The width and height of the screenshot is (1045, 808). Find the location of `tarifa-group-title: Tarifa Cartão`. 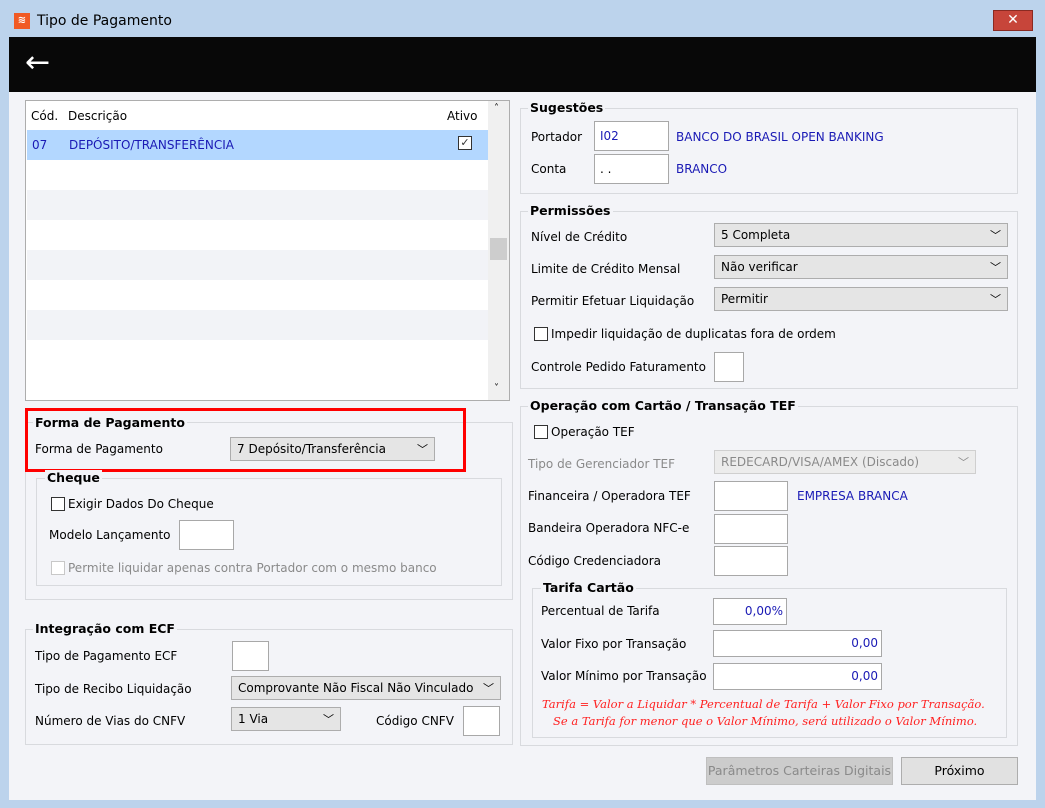

tarifa-group-title: Tarifa Cartão is located at coordinates (588, 587).